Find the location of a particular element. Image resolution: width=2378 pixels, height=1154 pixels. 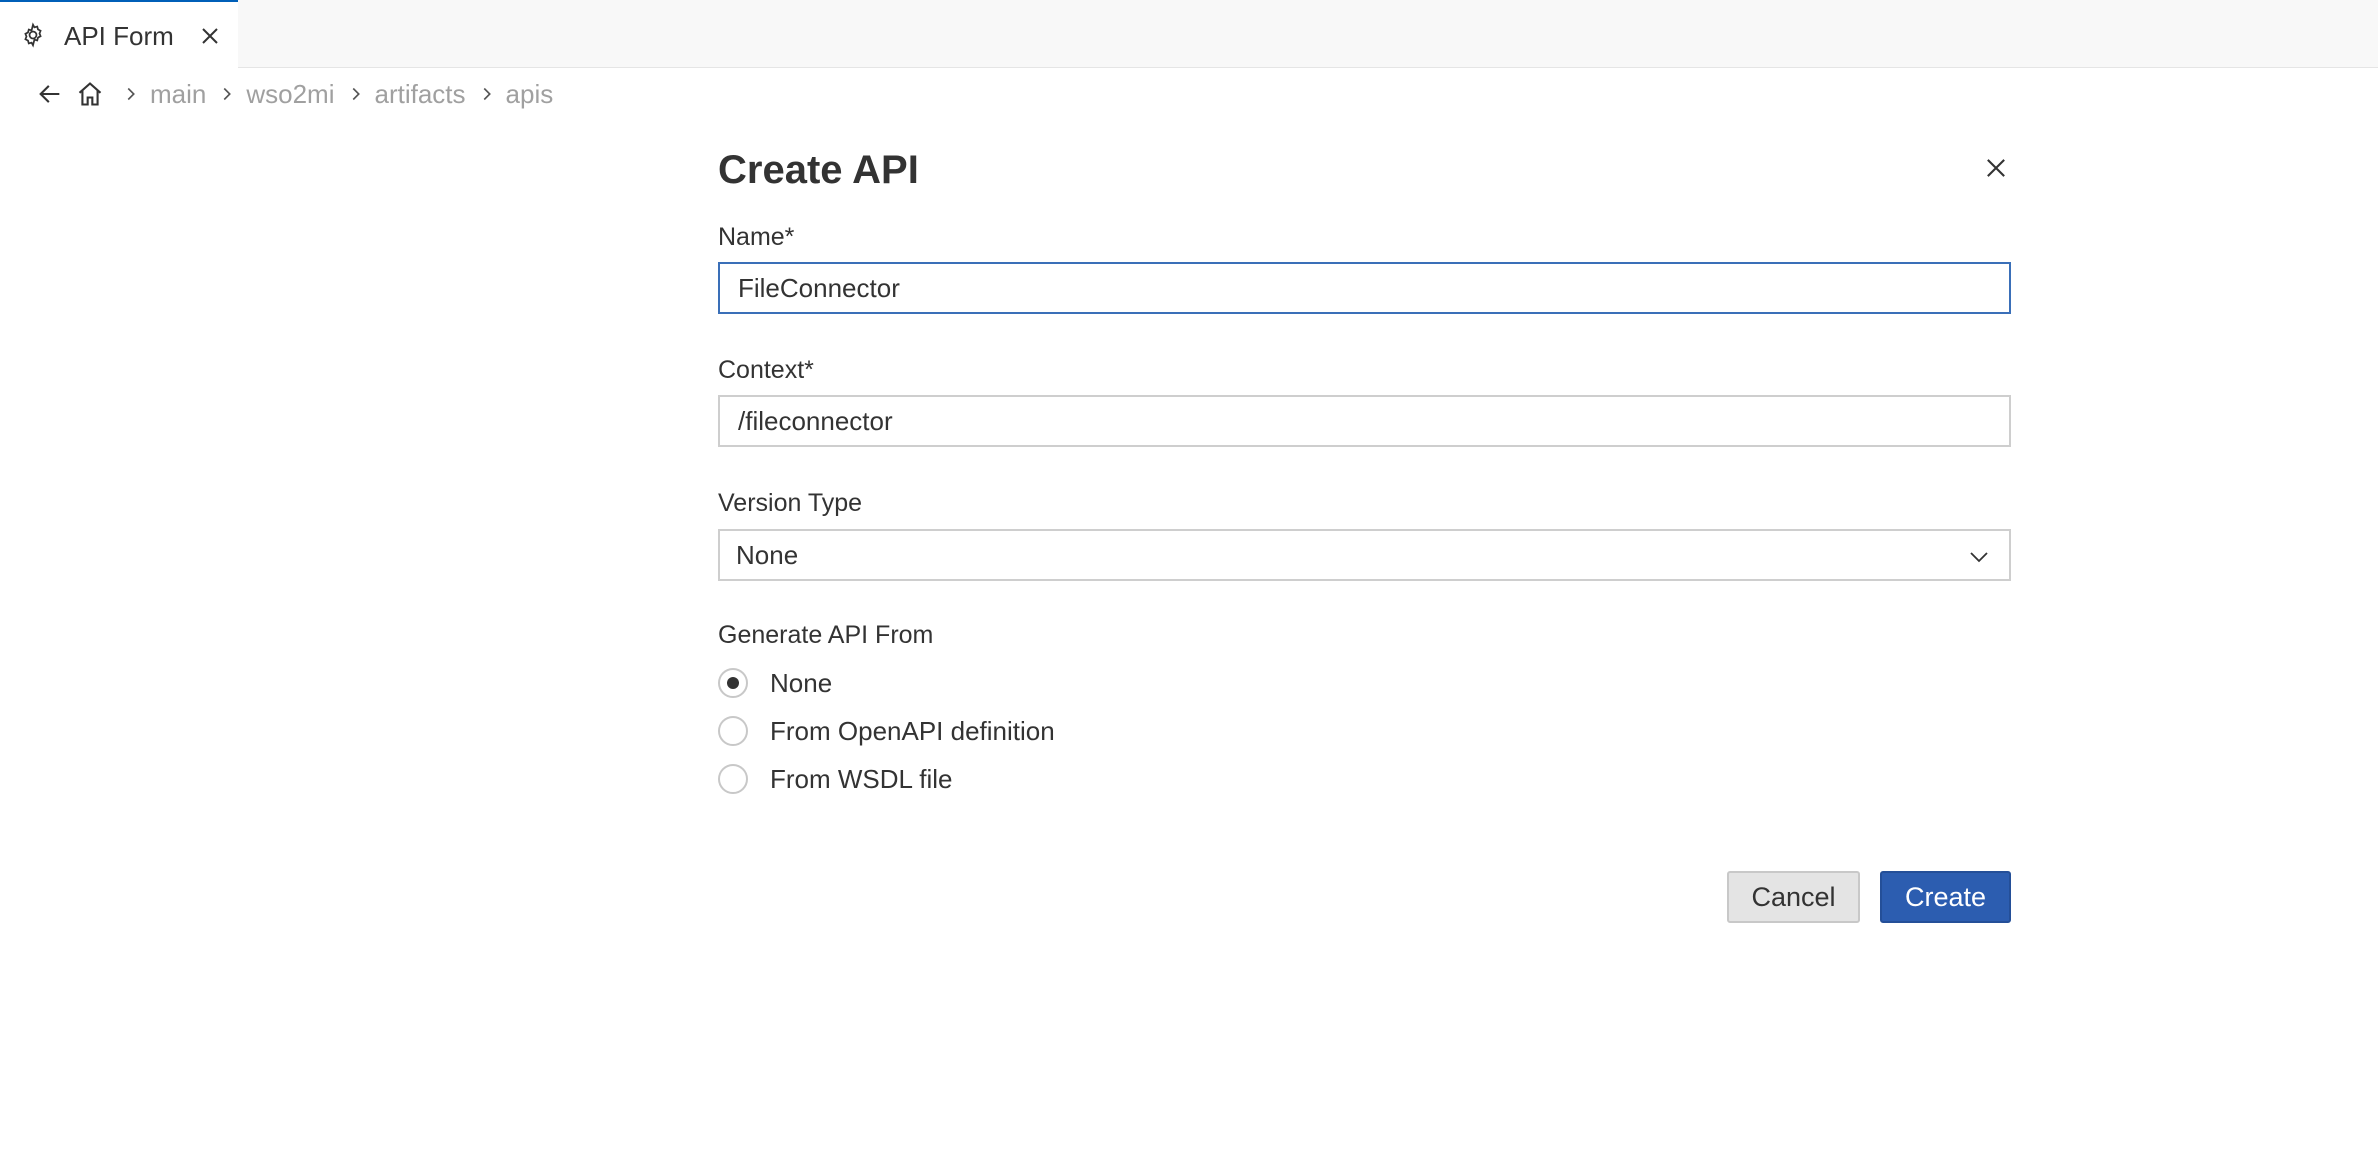

name-input is located at coordinates (1364, 288).